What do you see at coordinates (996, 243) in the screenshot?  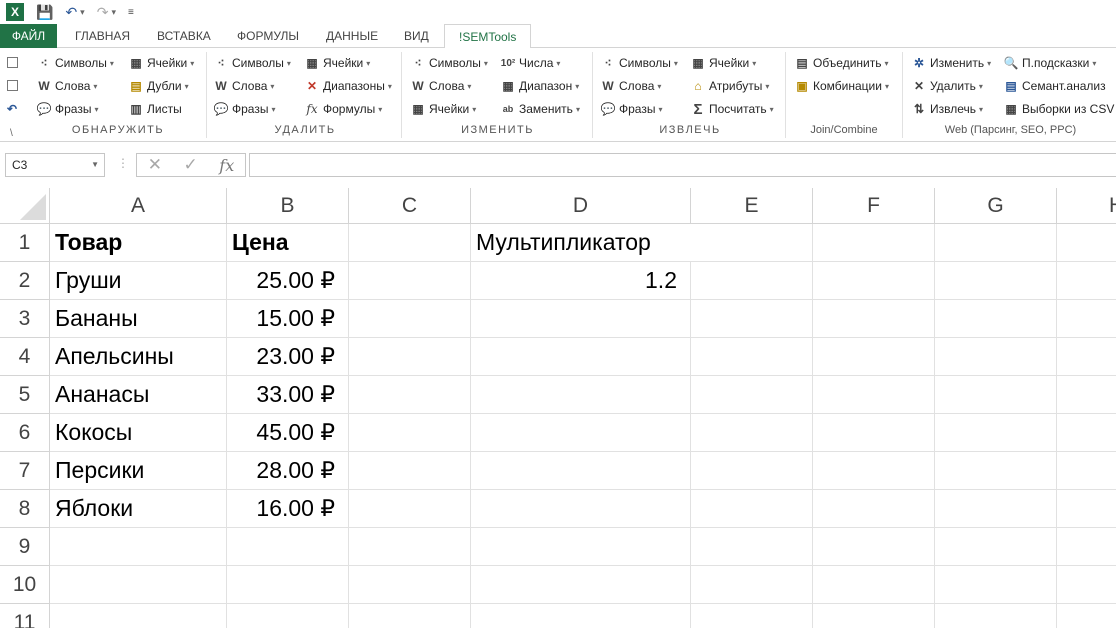 I see `cell-g1` at bounding box center [996, 243].